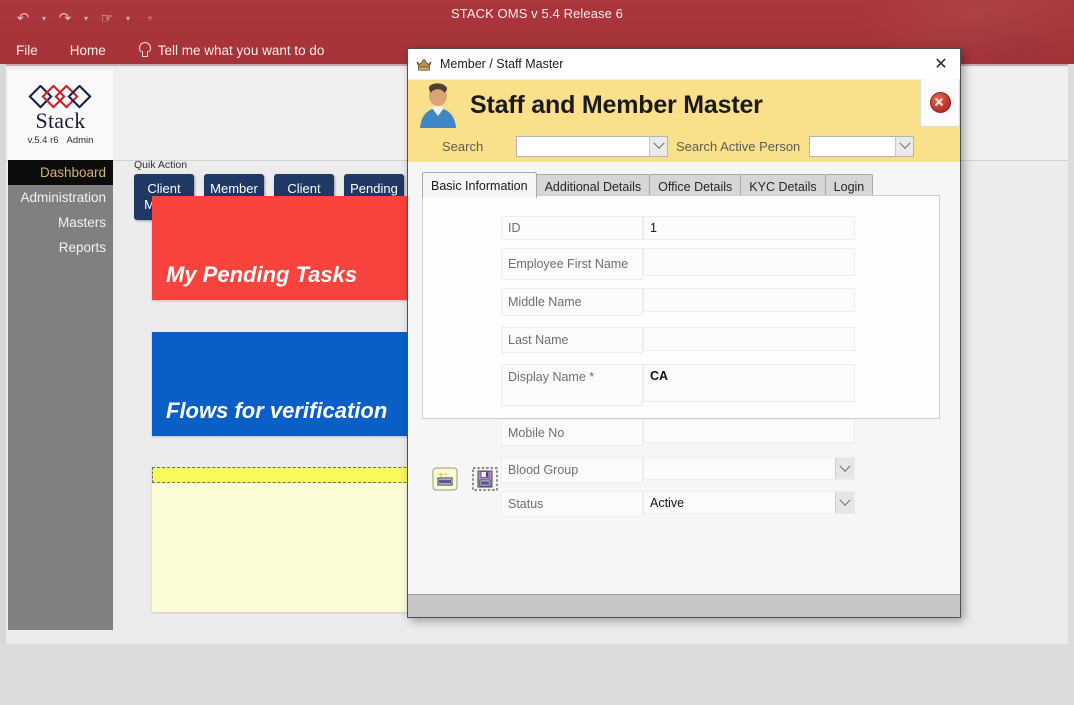  Describe the element at coordinates (277, 410) in the screenshot. I see `tile-label: Flows for verification` at that location.